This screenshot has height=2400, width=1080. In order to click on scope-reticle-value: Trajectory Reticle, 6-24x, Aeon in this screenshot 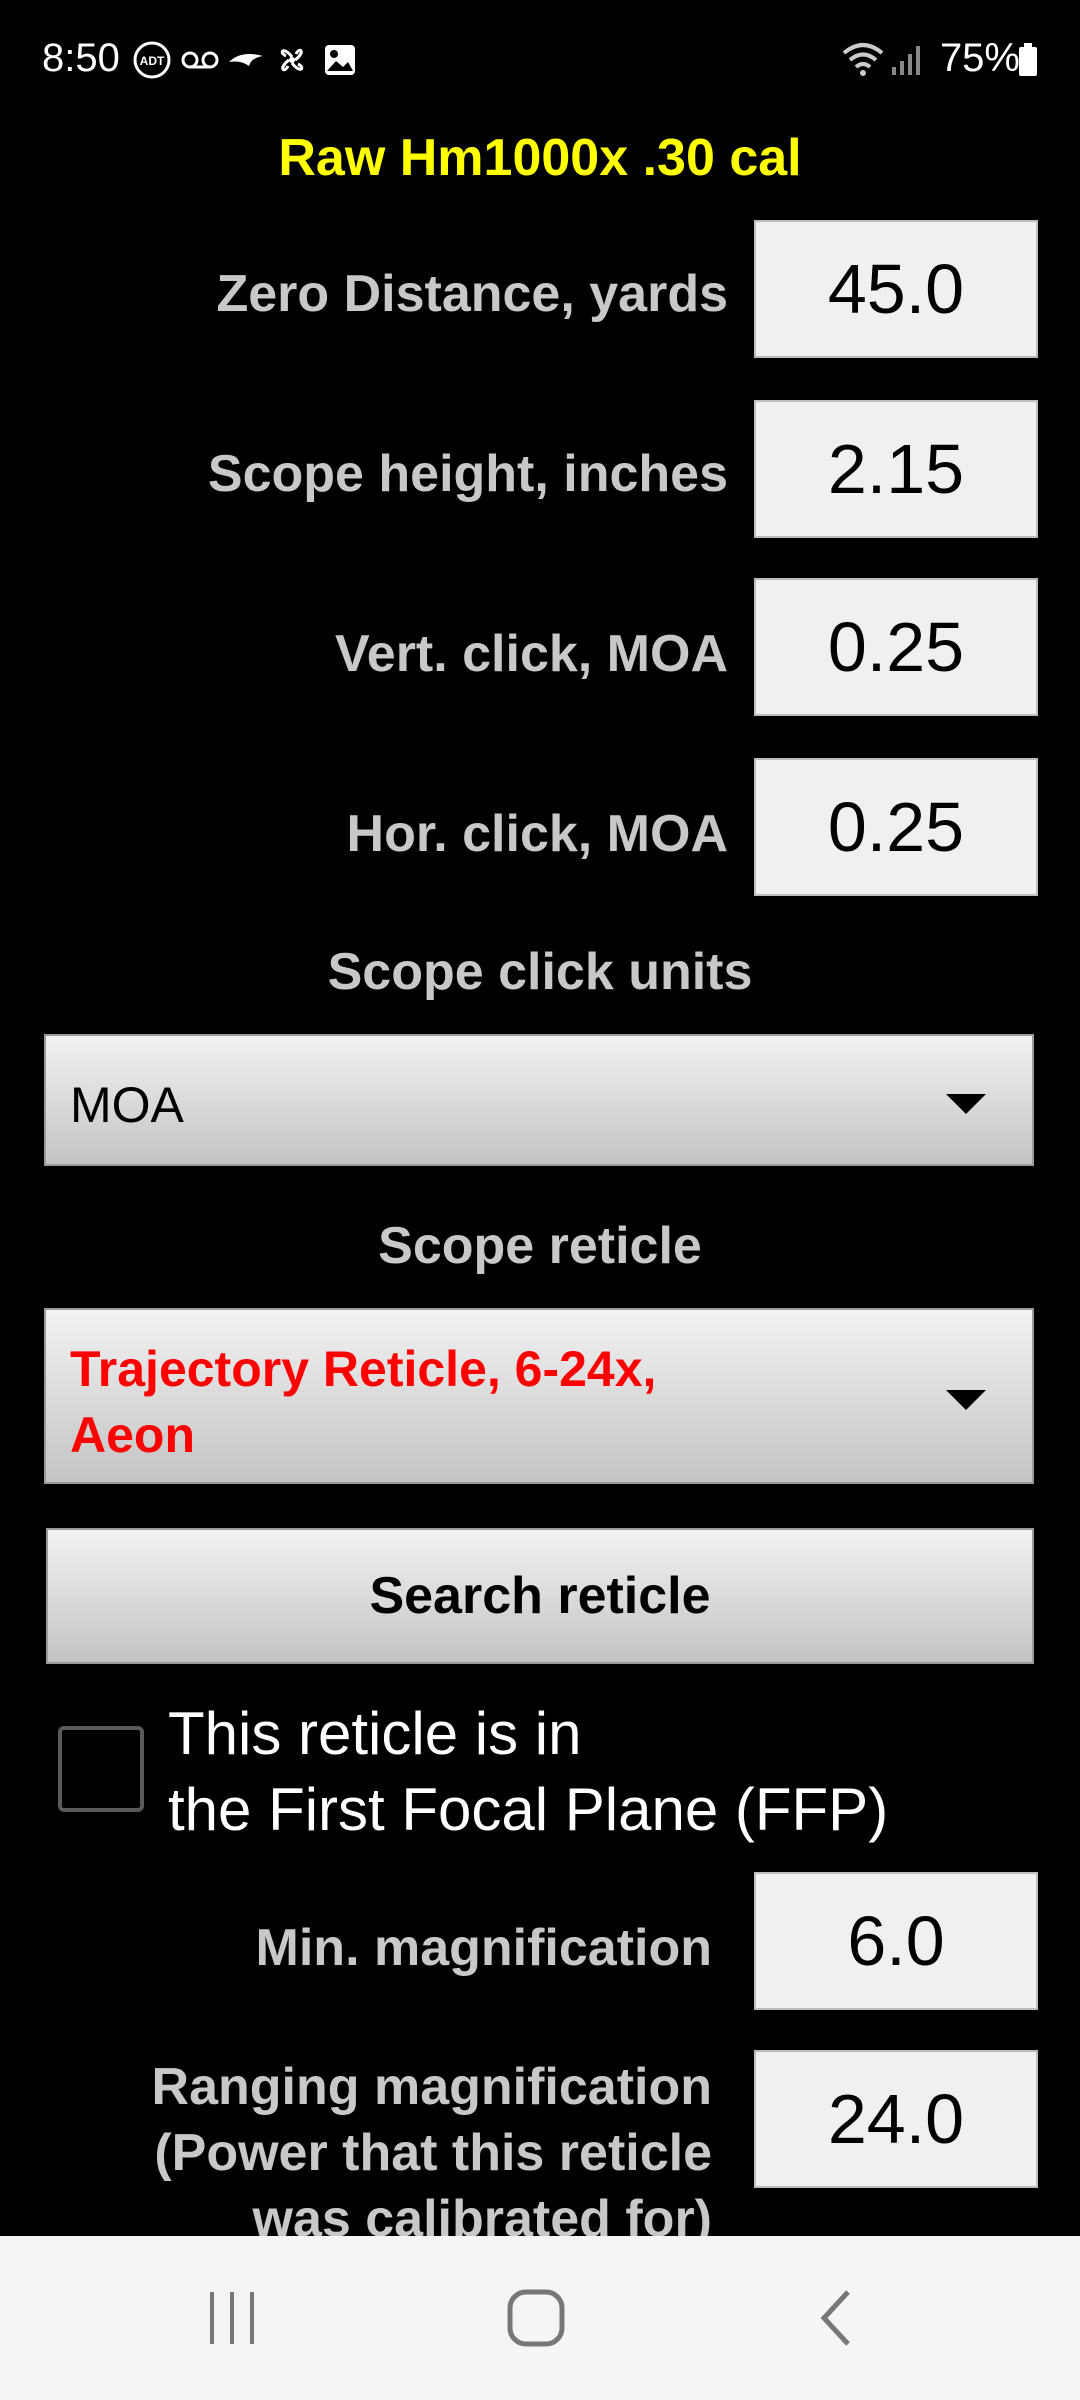, I will do `click(363, 1402)`.